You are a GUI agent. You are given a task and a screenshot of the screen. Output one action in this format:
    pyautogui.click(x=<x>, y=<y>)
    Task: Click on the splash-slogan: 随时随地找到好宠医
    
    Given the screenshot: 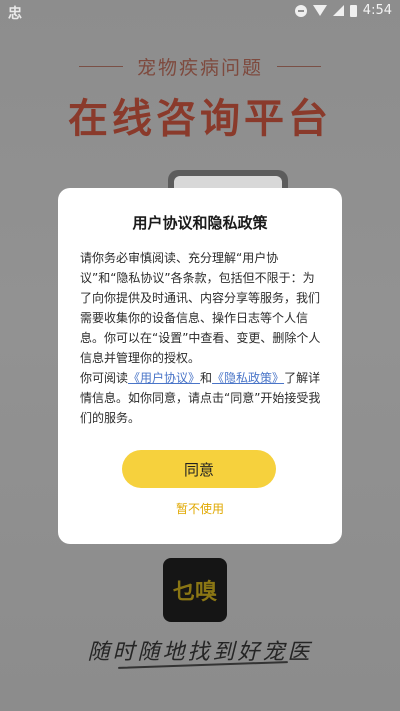 What is the action you would take?
    pyautogui.click(x=200, y=652)
    